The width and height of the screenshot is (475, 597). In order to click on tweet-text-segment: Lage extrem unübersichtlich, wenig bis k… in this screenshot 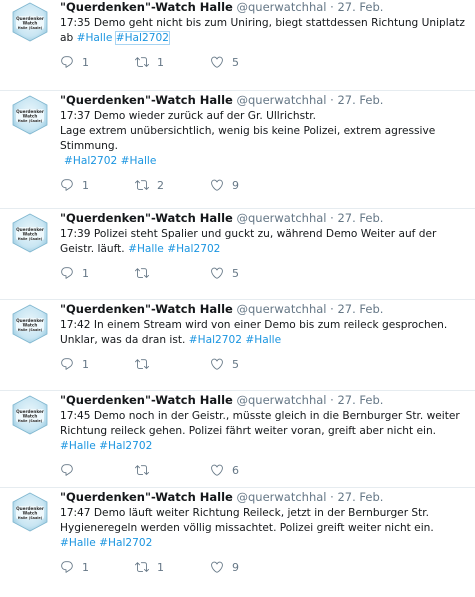, I will do `click(248, 131)`.